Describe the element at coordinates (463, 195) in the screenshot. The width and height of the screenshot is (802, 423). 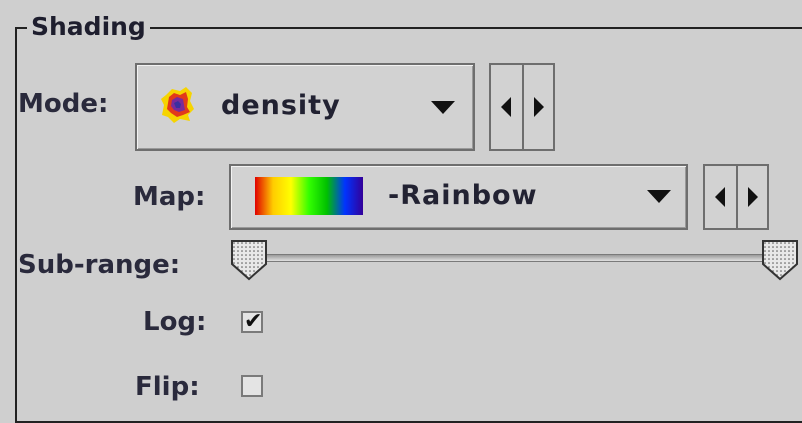
I see `map-value: -Rainbow` at that location.